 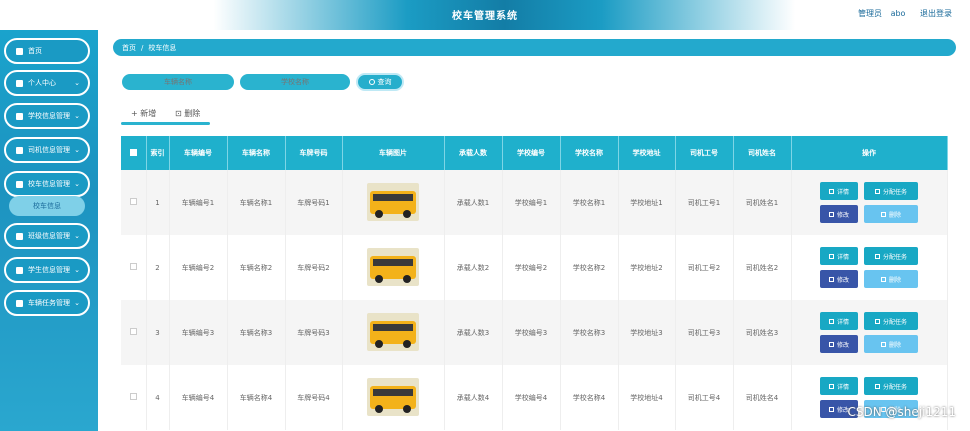 What do you see at coordinates (936, 13) in the screenshot?
I see `logout-link: 退出登录` at bounding box center [936, 13].